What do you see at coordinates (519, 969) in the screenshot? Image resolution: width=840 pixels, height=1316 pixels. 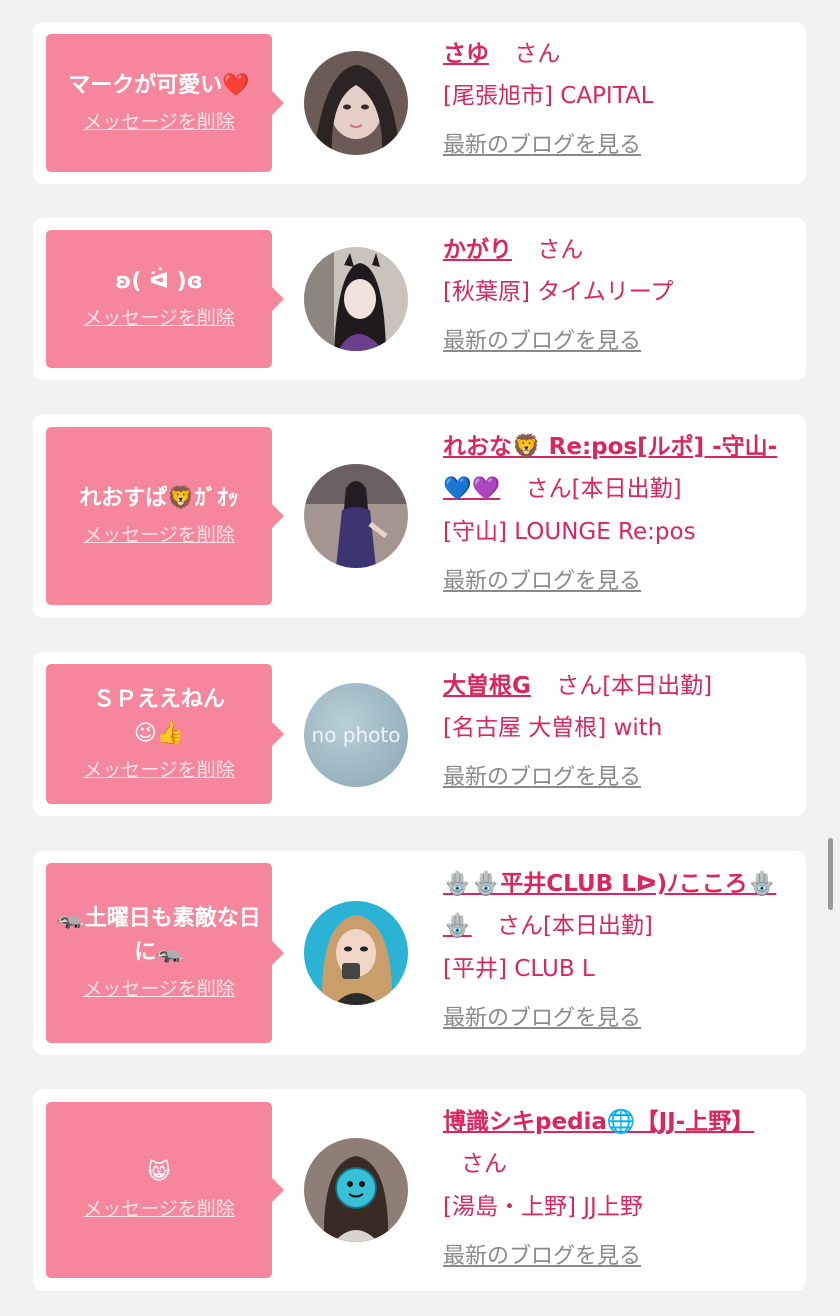 I see `shop-name: [平井] CLUB L` at bounding box center [519, 969].